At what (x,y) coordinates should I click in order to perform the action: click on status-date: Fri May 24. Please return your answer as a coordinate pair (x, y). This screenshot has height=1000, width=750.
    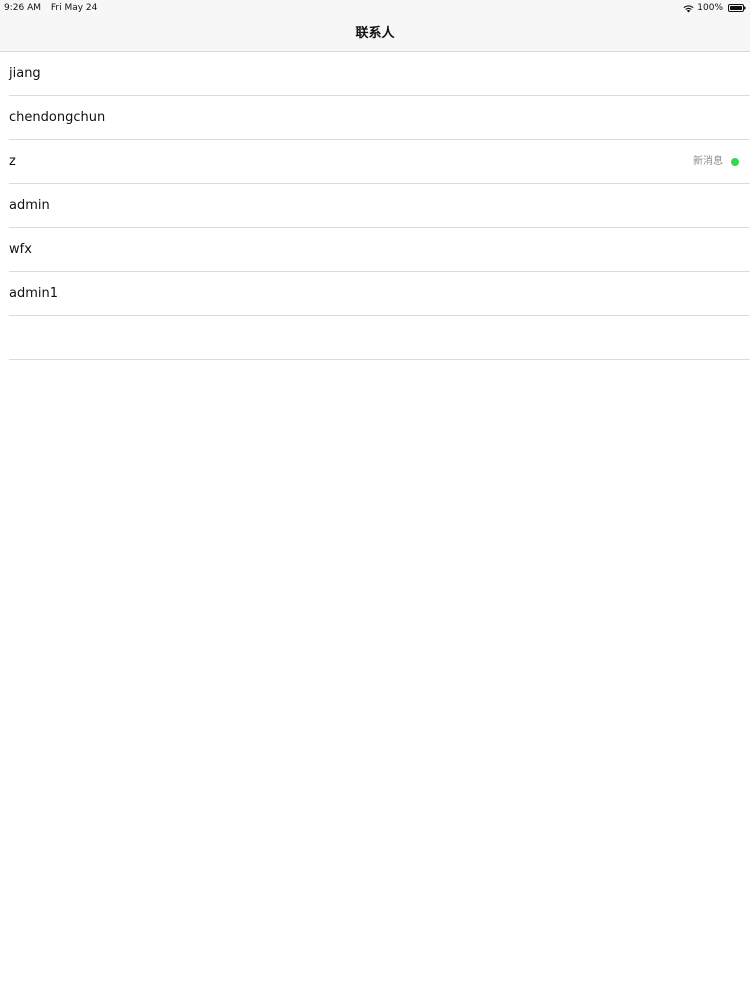
    Looking at the image, I should click on (74, 8).